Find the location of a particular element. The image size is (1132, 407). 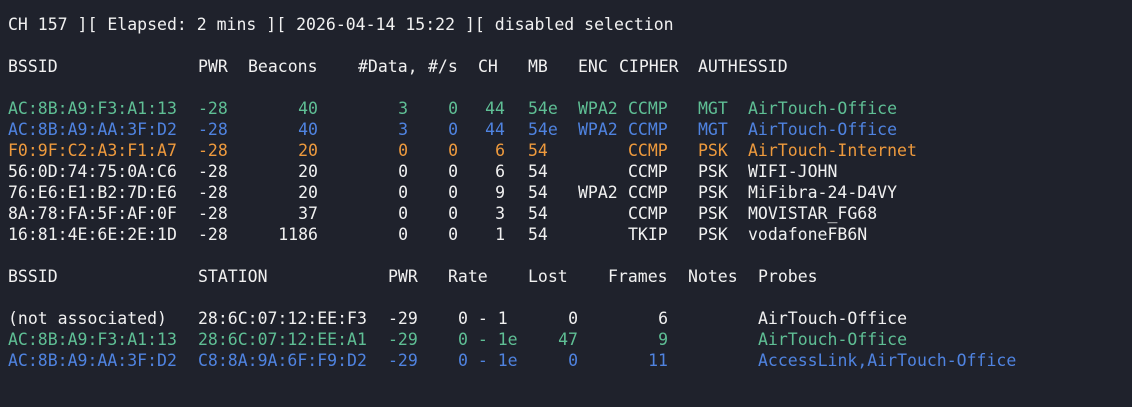

header-lost: Lost is located at coordinates (548, 276).